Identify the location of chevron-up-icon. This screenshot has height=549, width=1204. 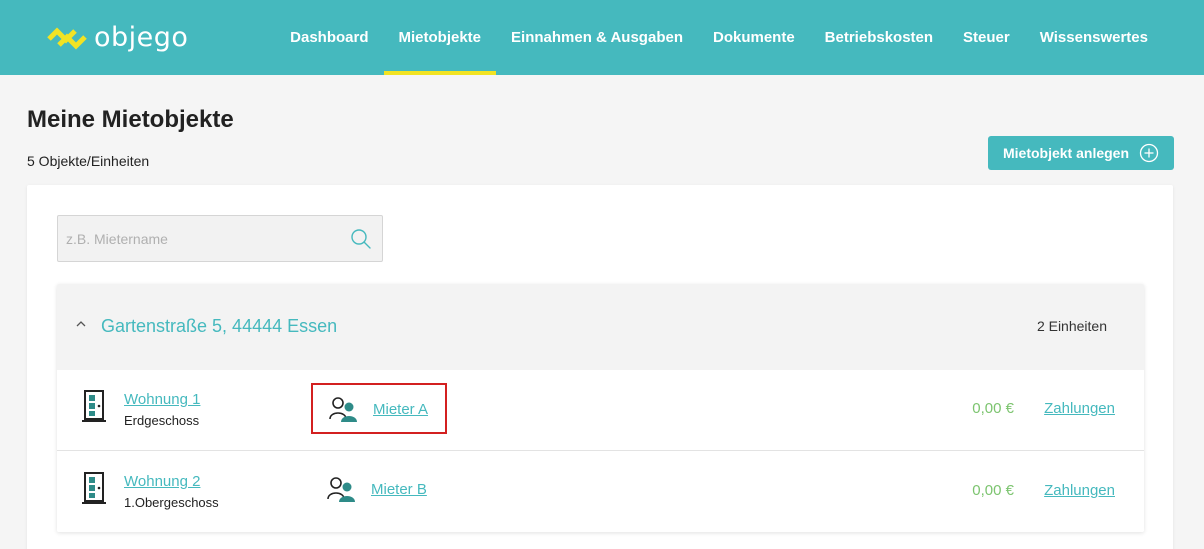
(81, 324).